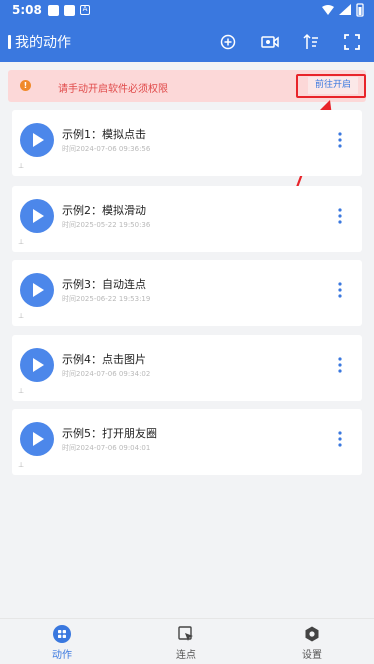 The image size is (374, 664). I want to click on action-time: 时间2025-05-22 19:50:36, so click(106, 225).